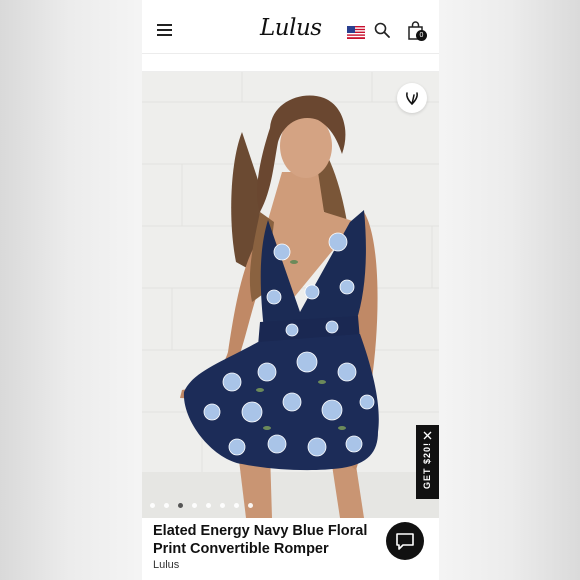  I want to click on chat-button, so click(405, 541).